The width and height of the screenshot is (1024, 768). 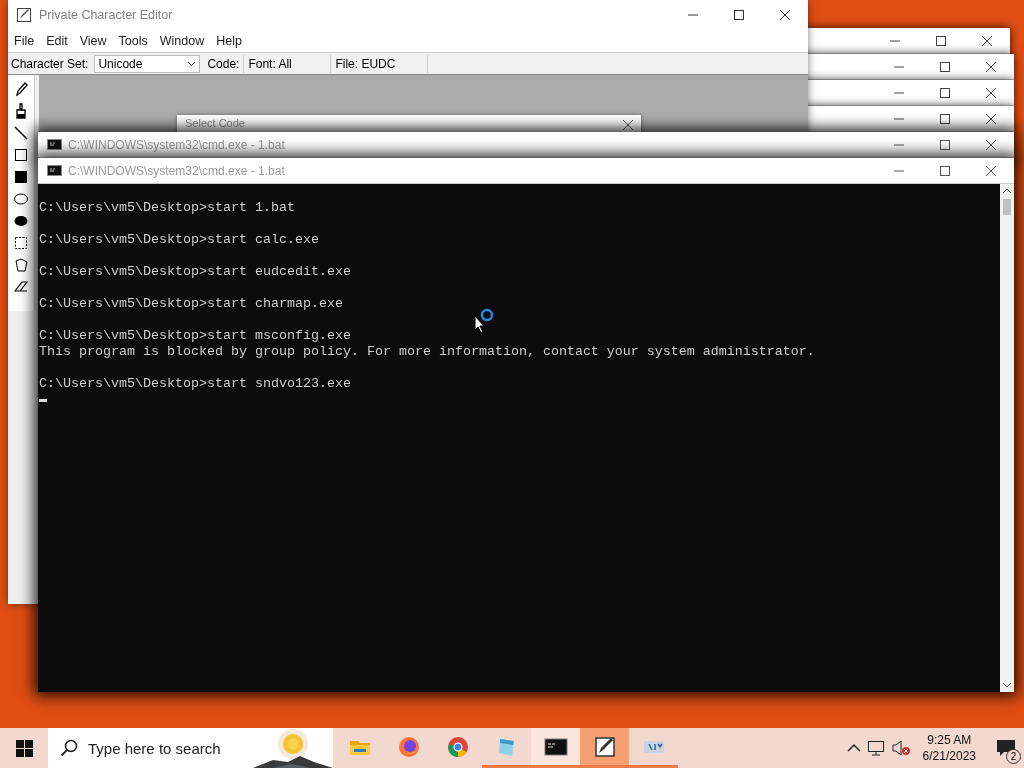 What do you see at coordinates (21, 243) in the screenshot?
I see `selection-icon` at bounding box center [21, 243].